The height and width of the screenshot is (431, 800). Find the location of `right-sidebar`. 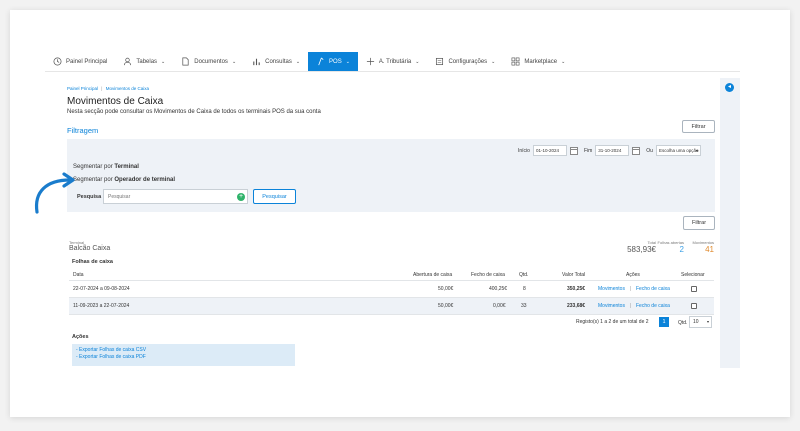

right-sidebar is located at coordinates (730, 223).